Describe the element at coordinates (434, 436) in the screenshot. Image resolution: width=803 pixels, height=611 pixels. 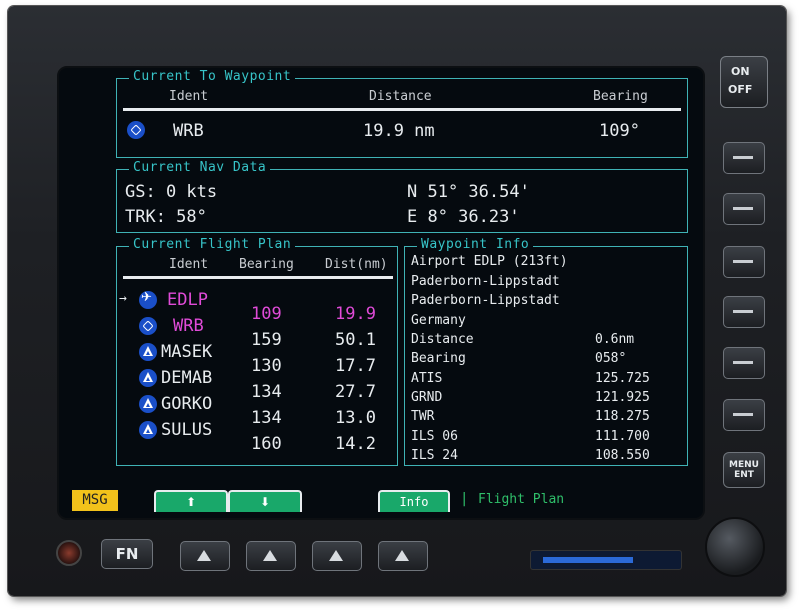
I see `info-field-label: ILS 06` at that location.